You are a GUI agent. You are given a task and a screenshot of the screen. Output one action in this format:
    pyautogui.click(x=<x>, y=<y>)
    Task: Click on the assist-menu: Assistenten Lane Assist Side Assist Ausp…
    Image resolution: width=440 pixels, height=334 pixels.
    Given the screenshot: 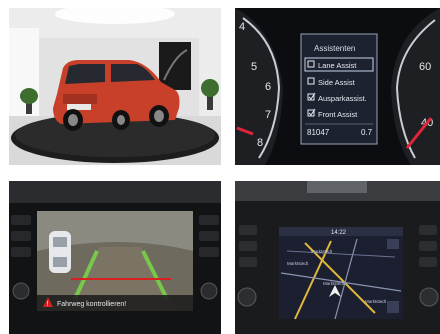 What is the action you would take?
    pyautogui.click(x=339, y=89)
    